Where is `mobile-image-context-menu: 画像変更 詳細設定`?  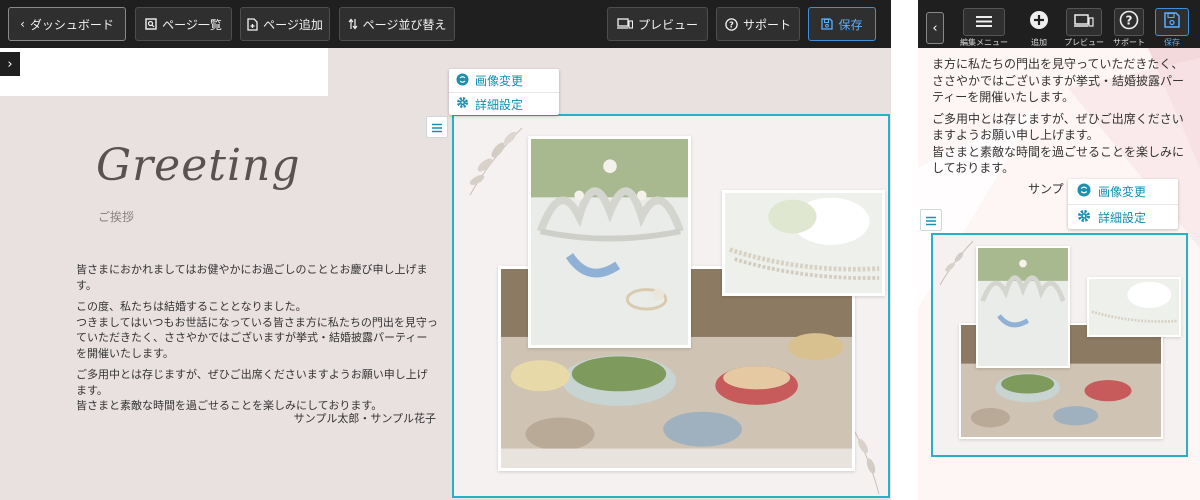 mobile-image-context-menu: 画像変更 詳細設定 is located at coordinates (1123, 204).